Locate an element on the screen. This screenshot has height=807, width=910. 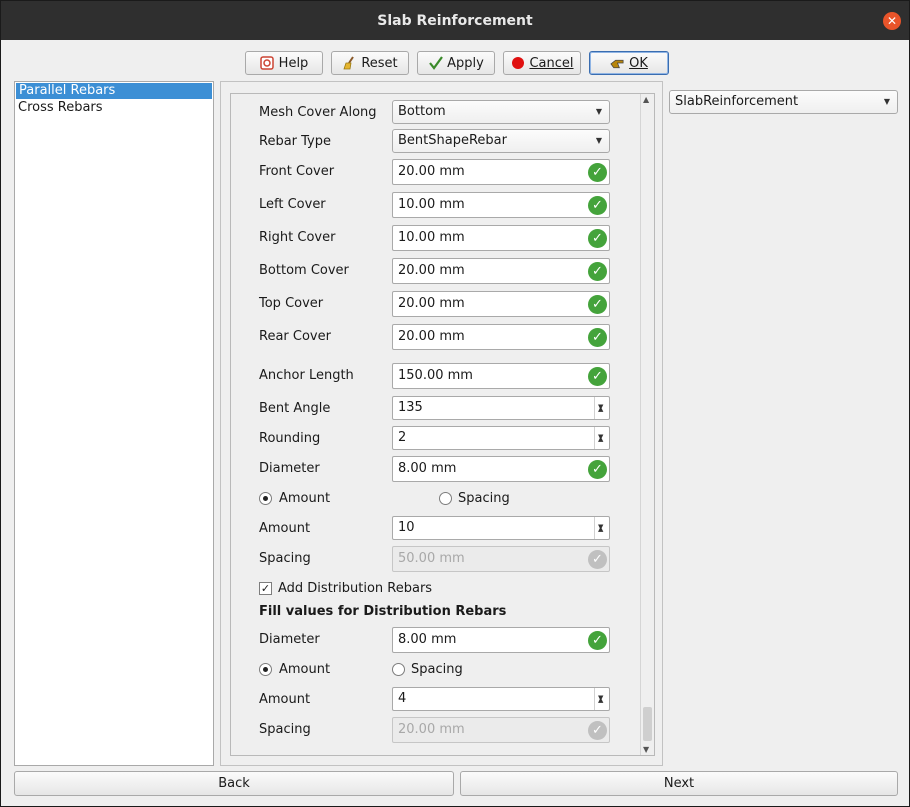
bent-angle-spinbox: 135 ▲ ▼ is located at coordinates (501, 408).